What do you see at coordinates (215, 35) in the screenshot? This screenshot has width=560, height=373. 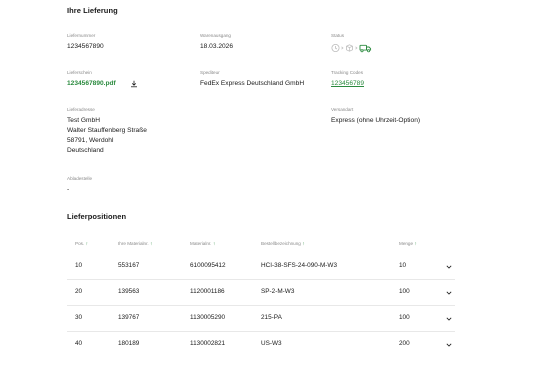 I see `goods-issue-label: Warenausgang` at bounding box center [215, 35].